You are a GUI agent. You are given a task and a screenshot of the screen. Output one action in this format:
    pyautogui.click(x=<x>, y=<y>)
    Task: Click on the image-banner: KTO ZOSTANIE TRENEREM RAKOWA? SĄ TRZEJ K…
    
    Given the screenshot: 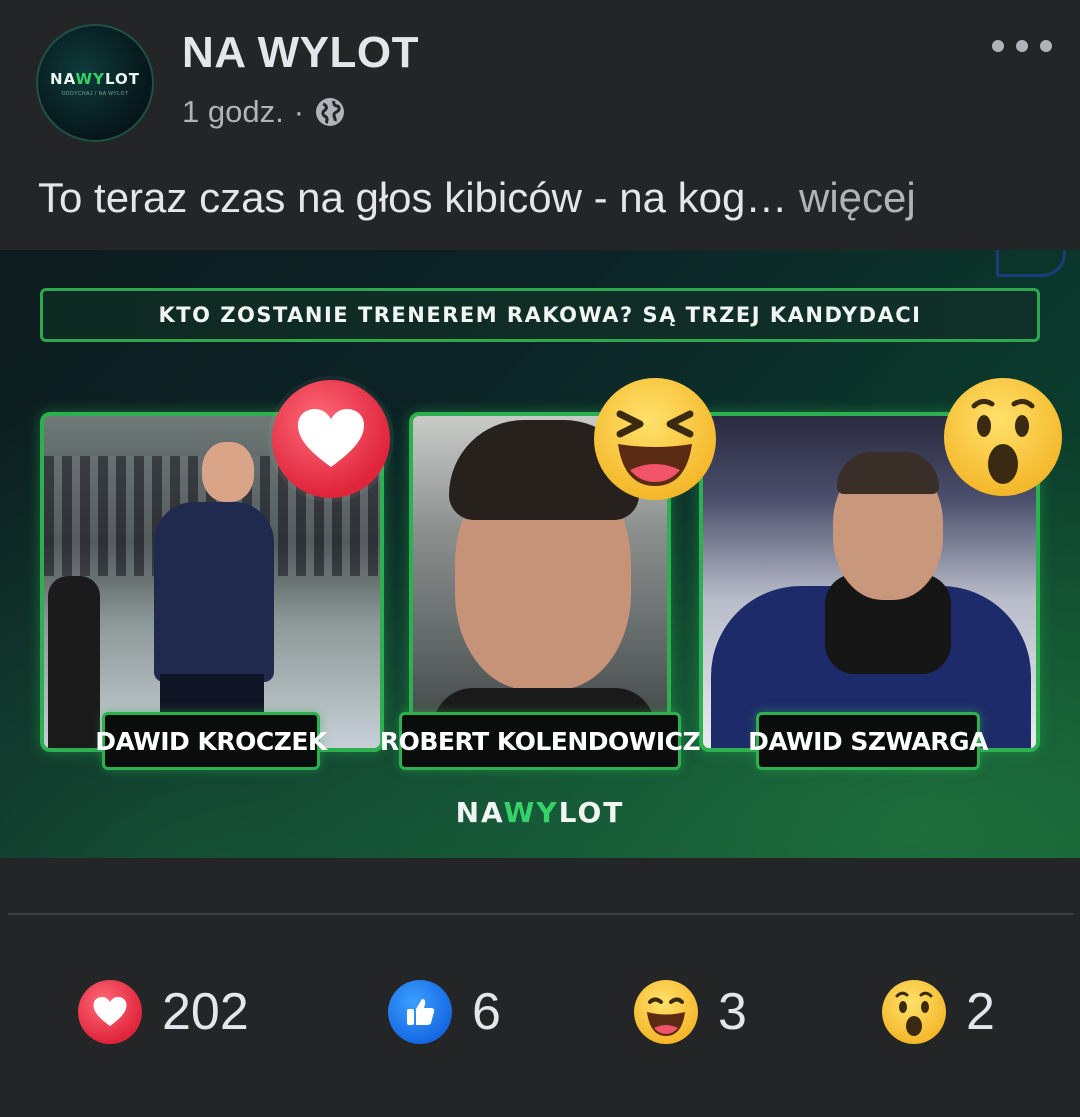 What is the action you would take?
    pyautogui.click(x=540, y=315)
    